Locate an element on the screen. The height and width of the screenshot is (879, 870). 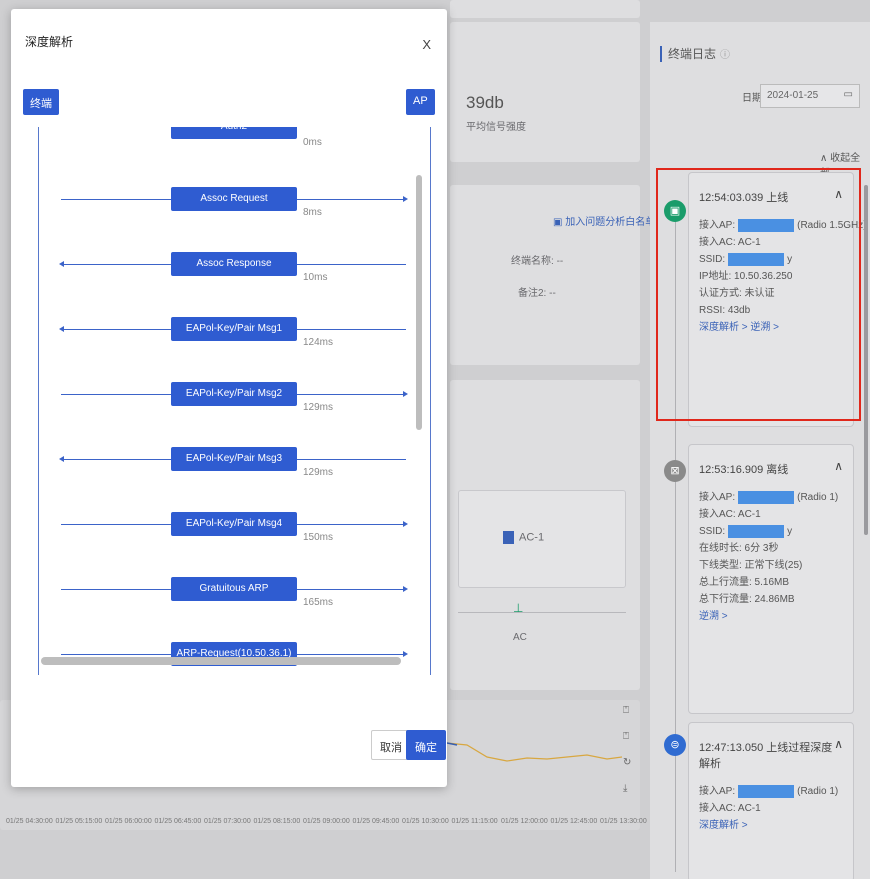
terminal-lane-label: 终端 is located at coordinates (41, 102).